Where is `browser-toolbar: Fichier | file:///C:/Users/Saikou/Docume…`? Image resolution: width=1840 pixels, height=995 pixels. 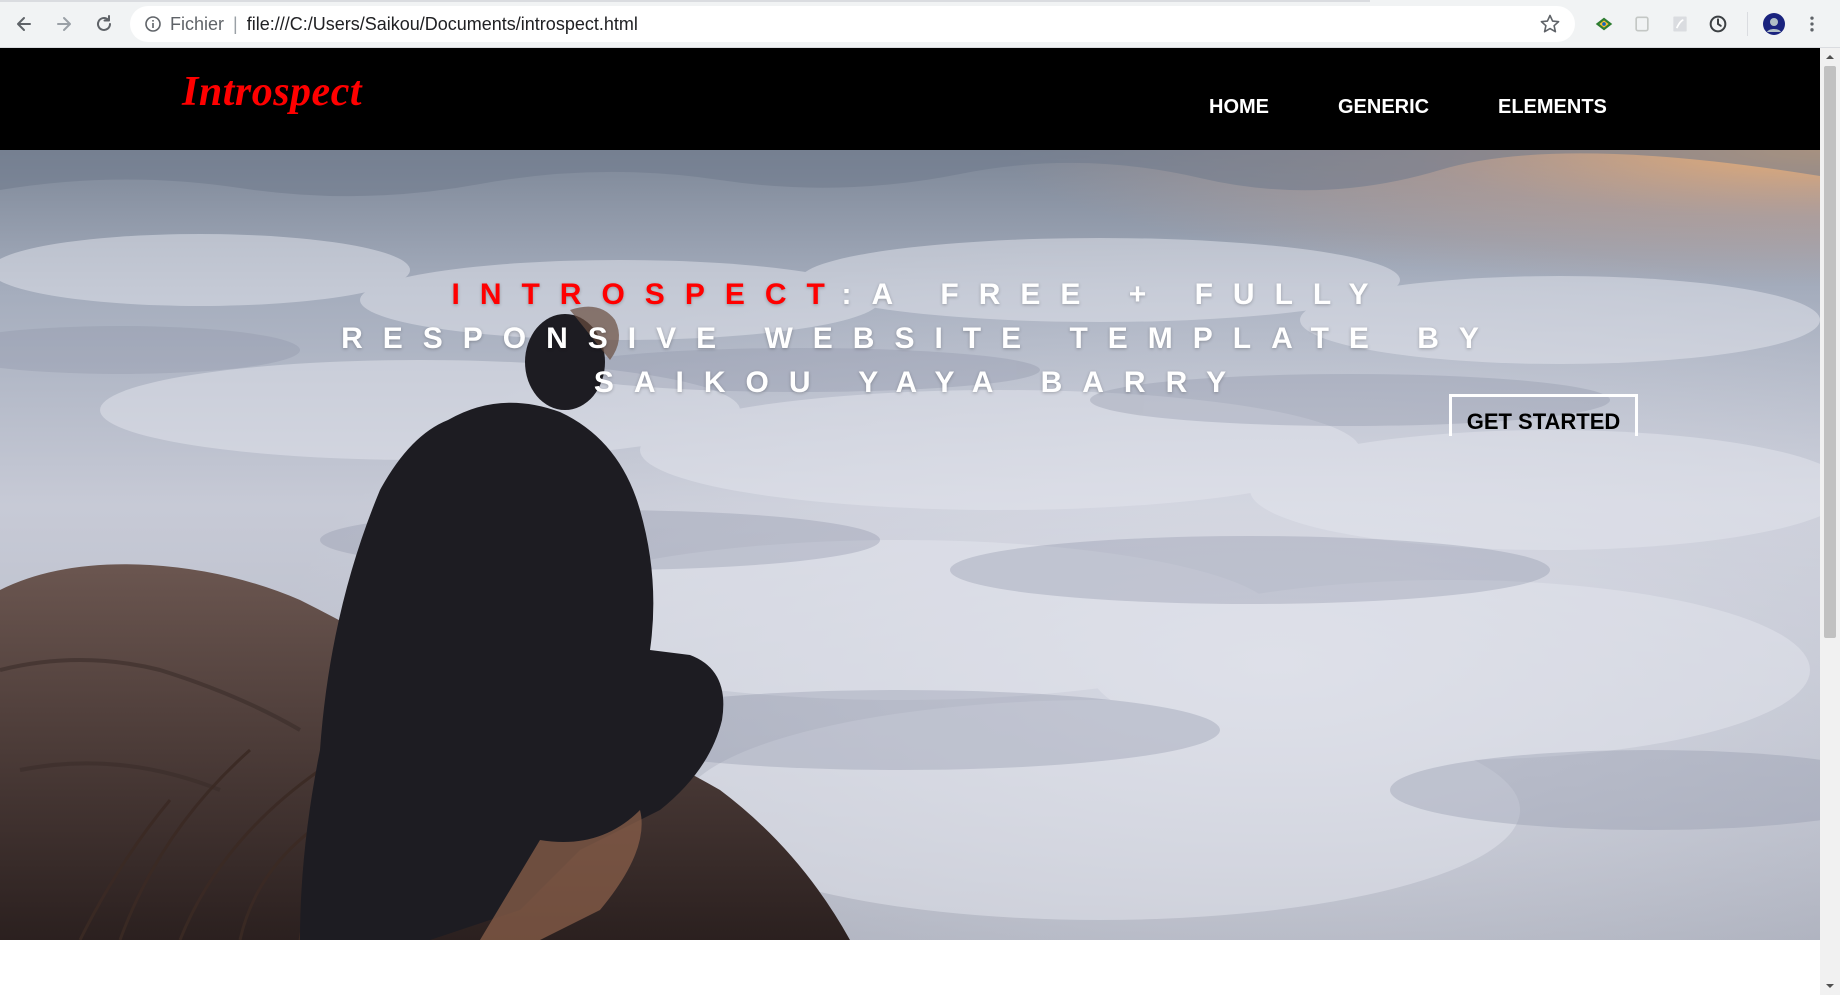
browser-toolbar: Fichier | file:///C:/Users/Saikou/Docume… is located at coordinates (920, 24).